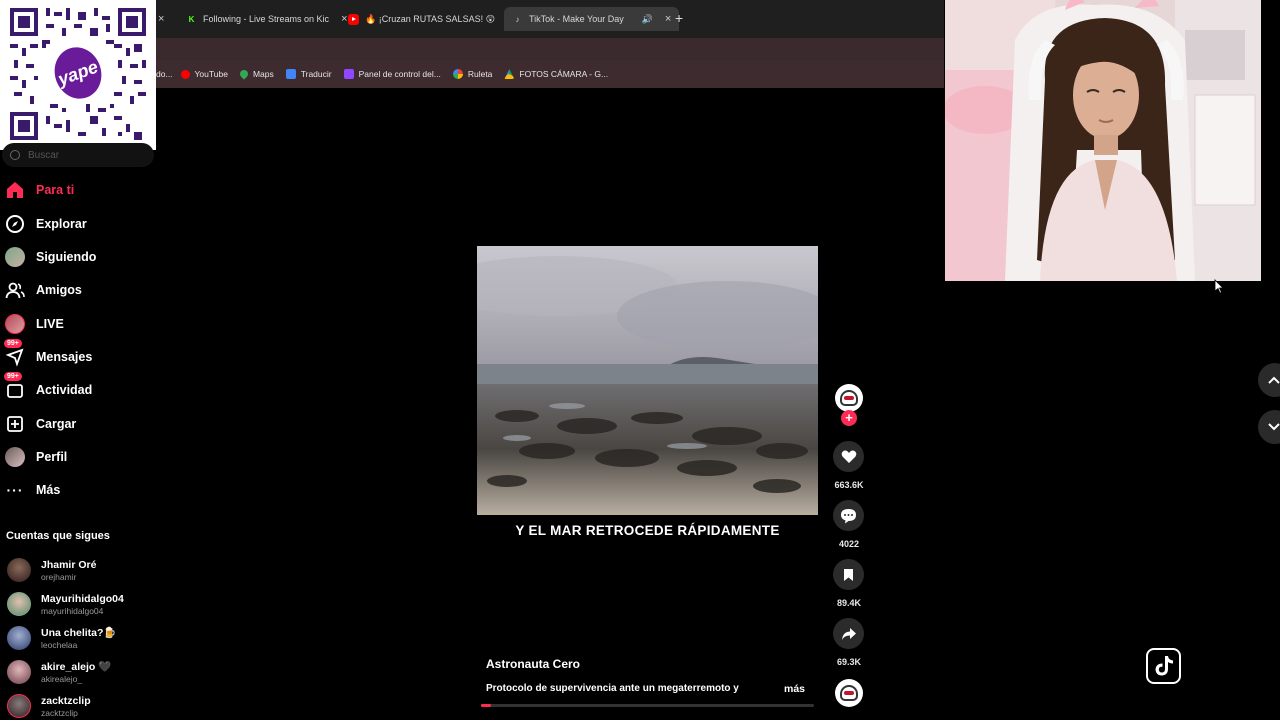  What do you see at coordinates (78, 155) in the screenshot?
I see `search-input: Buscar` at bounding box center [78, 155].